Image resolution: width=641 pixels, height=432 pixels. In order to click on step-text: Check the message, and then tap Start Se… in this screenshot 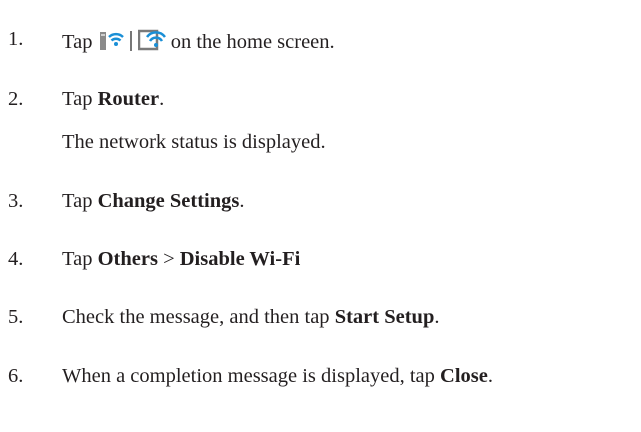, I will do `click(251, 317)`.